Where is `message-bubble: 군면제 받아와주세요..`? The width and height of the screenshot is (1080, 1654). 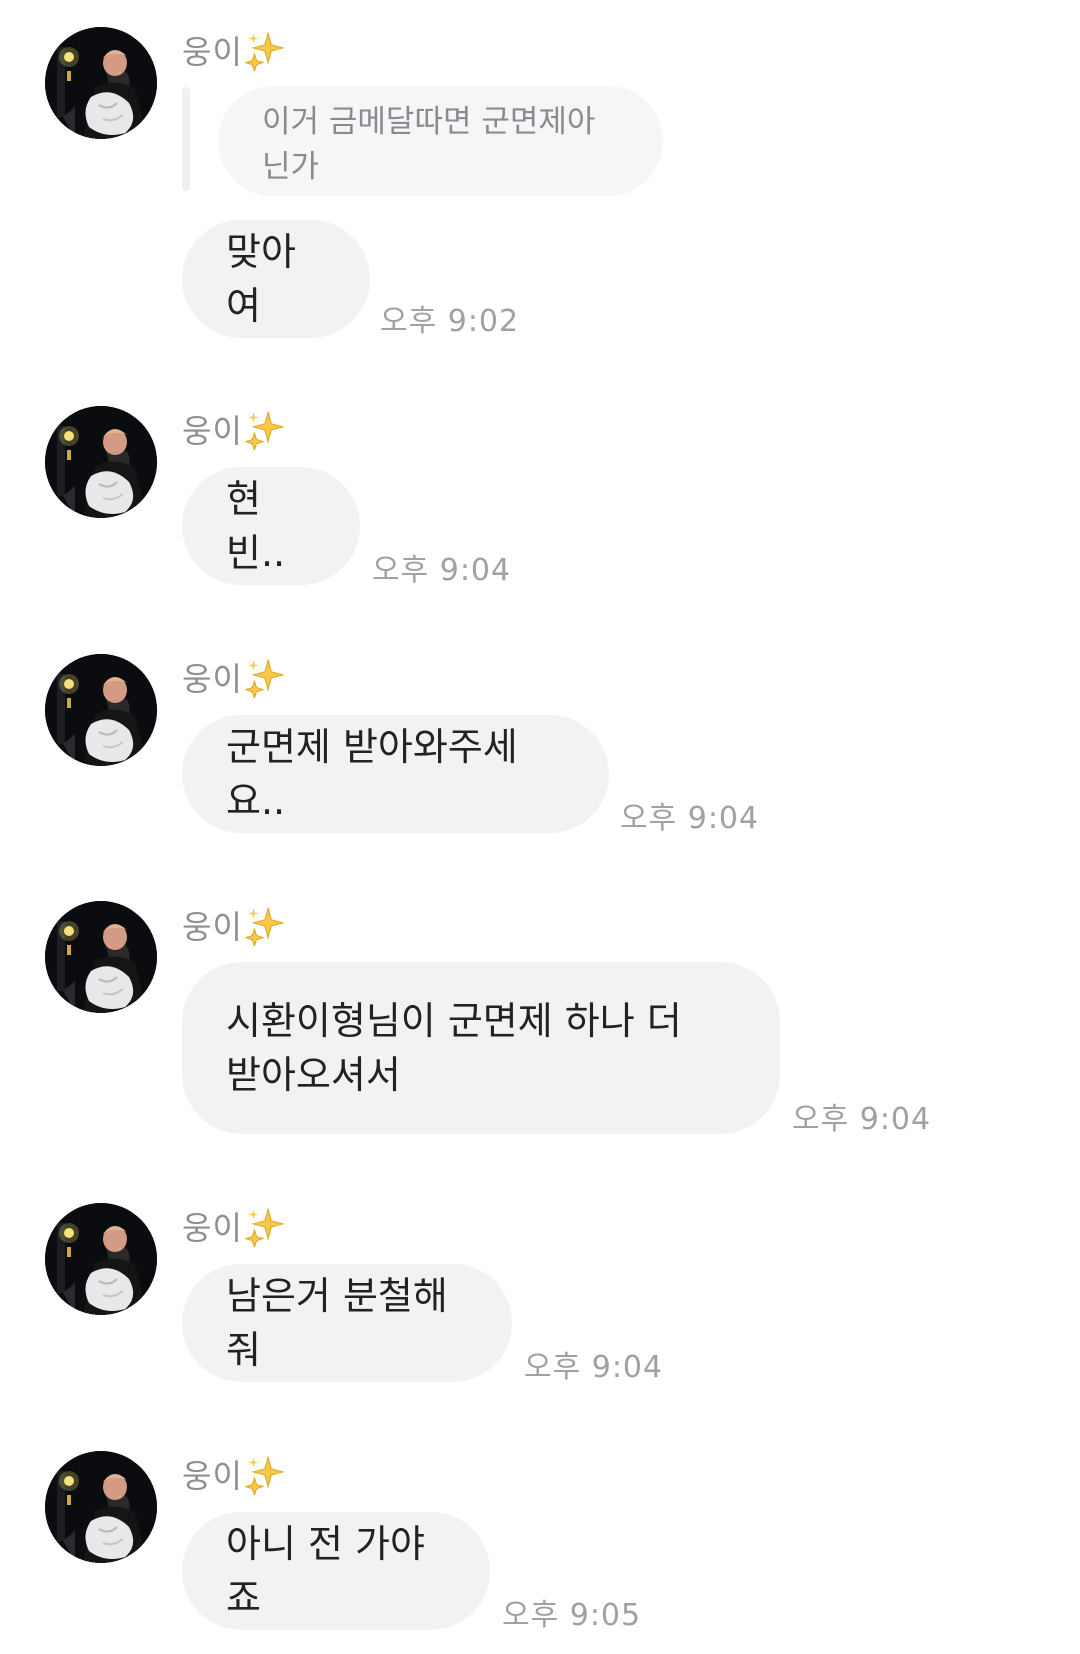
message-bubble: 군면제 받아와주세요.. is located at coordinates (395, 774).